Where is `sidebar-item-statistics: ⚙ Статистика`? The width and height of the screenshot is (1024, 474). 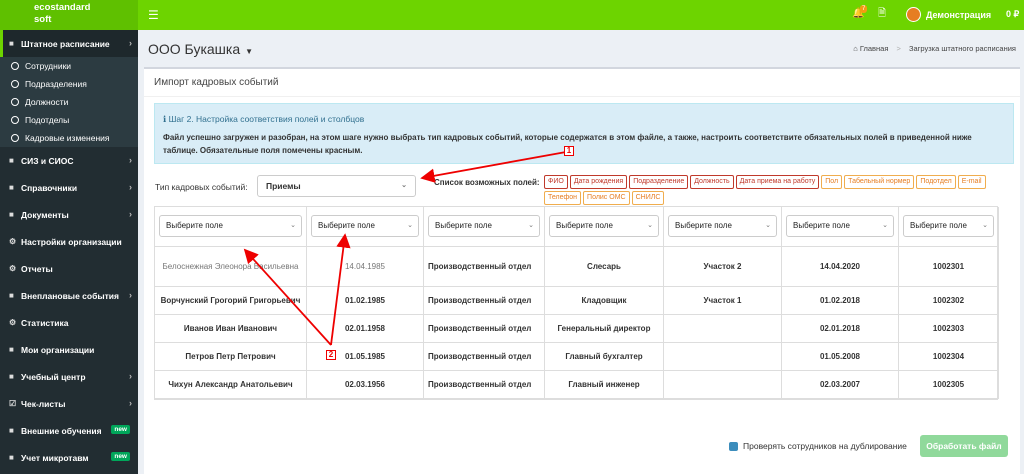 sidebar-item-statistics: ⚙ Статистика is located at coordinates (69, 322).